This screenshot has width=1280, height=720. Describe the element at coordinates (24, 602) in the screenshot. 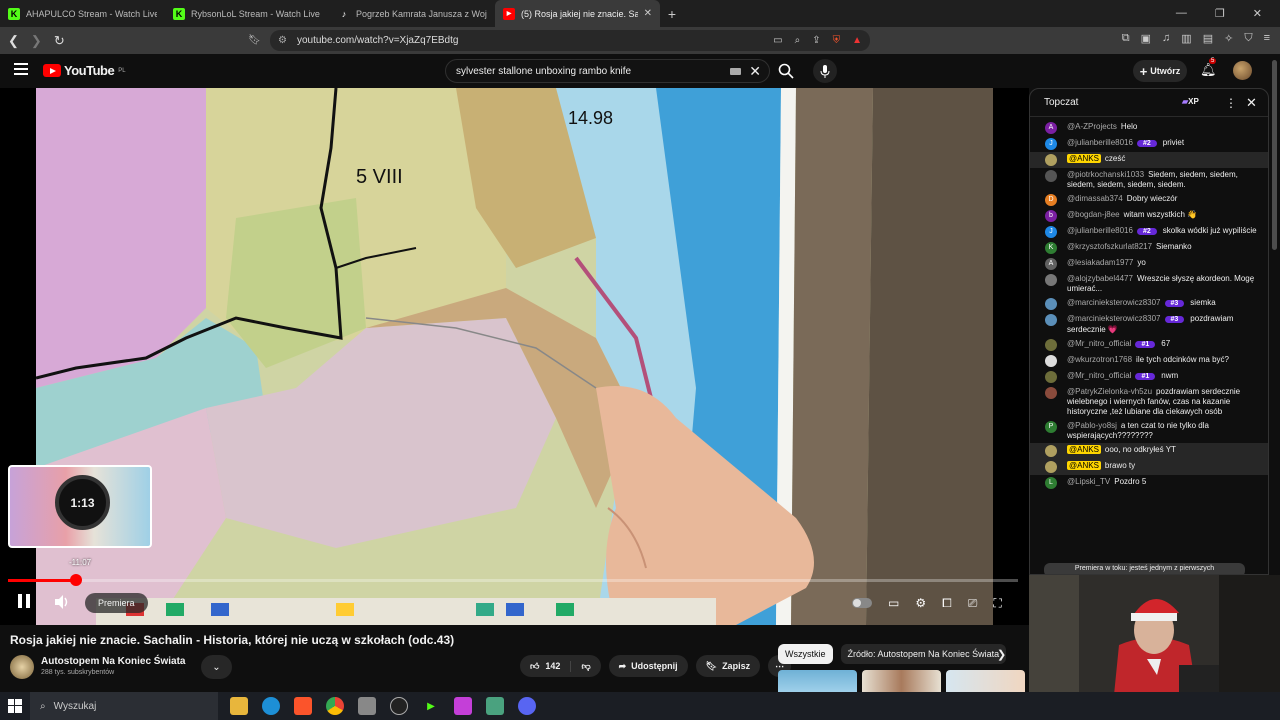

I see `pause-button` at that location.